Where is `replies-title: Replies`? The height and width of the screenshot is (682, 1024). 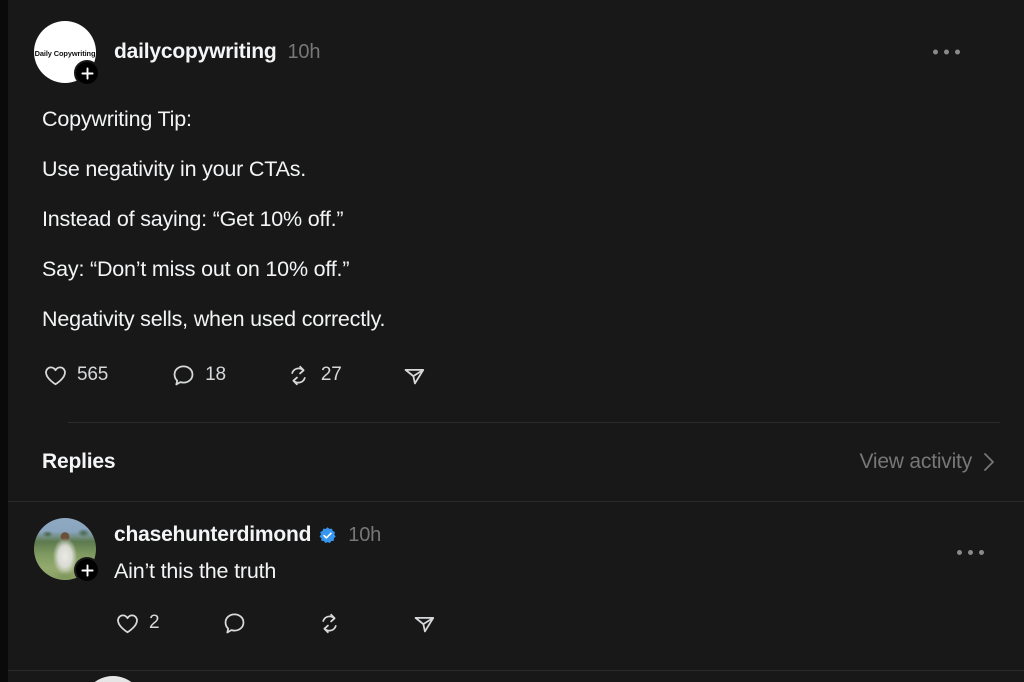
replies-title: Replies is located at coordinates (79, 461).